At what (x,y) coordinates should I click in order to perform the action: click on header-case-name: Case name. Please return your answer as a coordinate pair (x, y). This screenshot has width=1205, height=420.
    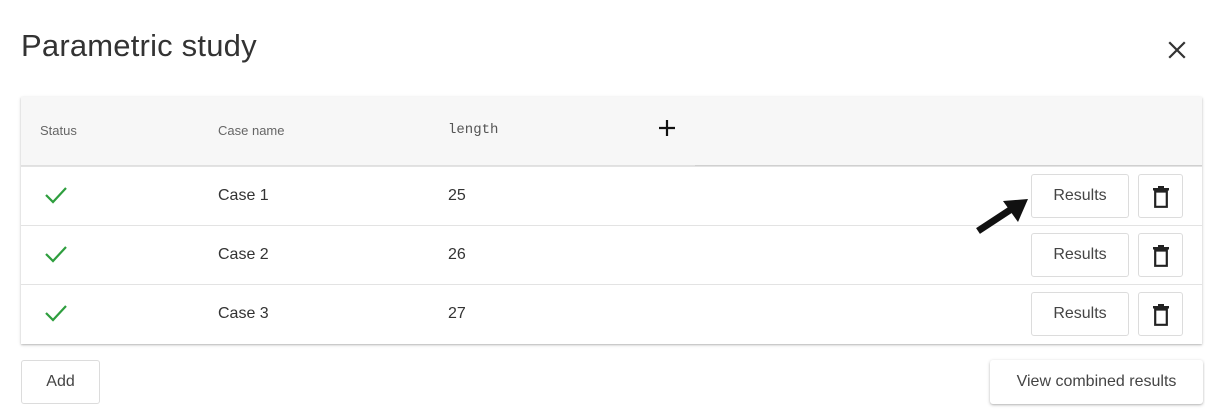
    Looking at the image, I should click on (251, 130).